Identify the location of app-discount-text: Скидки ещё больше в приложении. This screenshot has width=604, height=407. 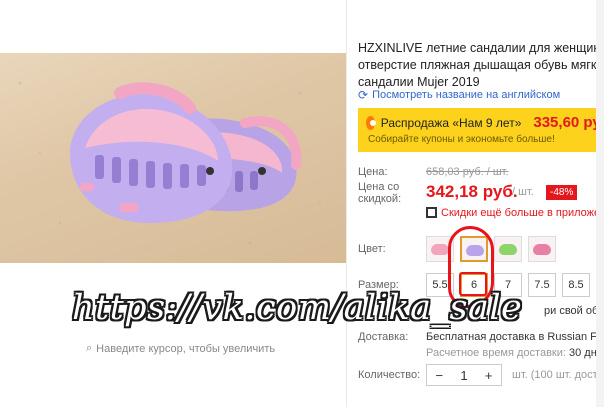
(522, 213).